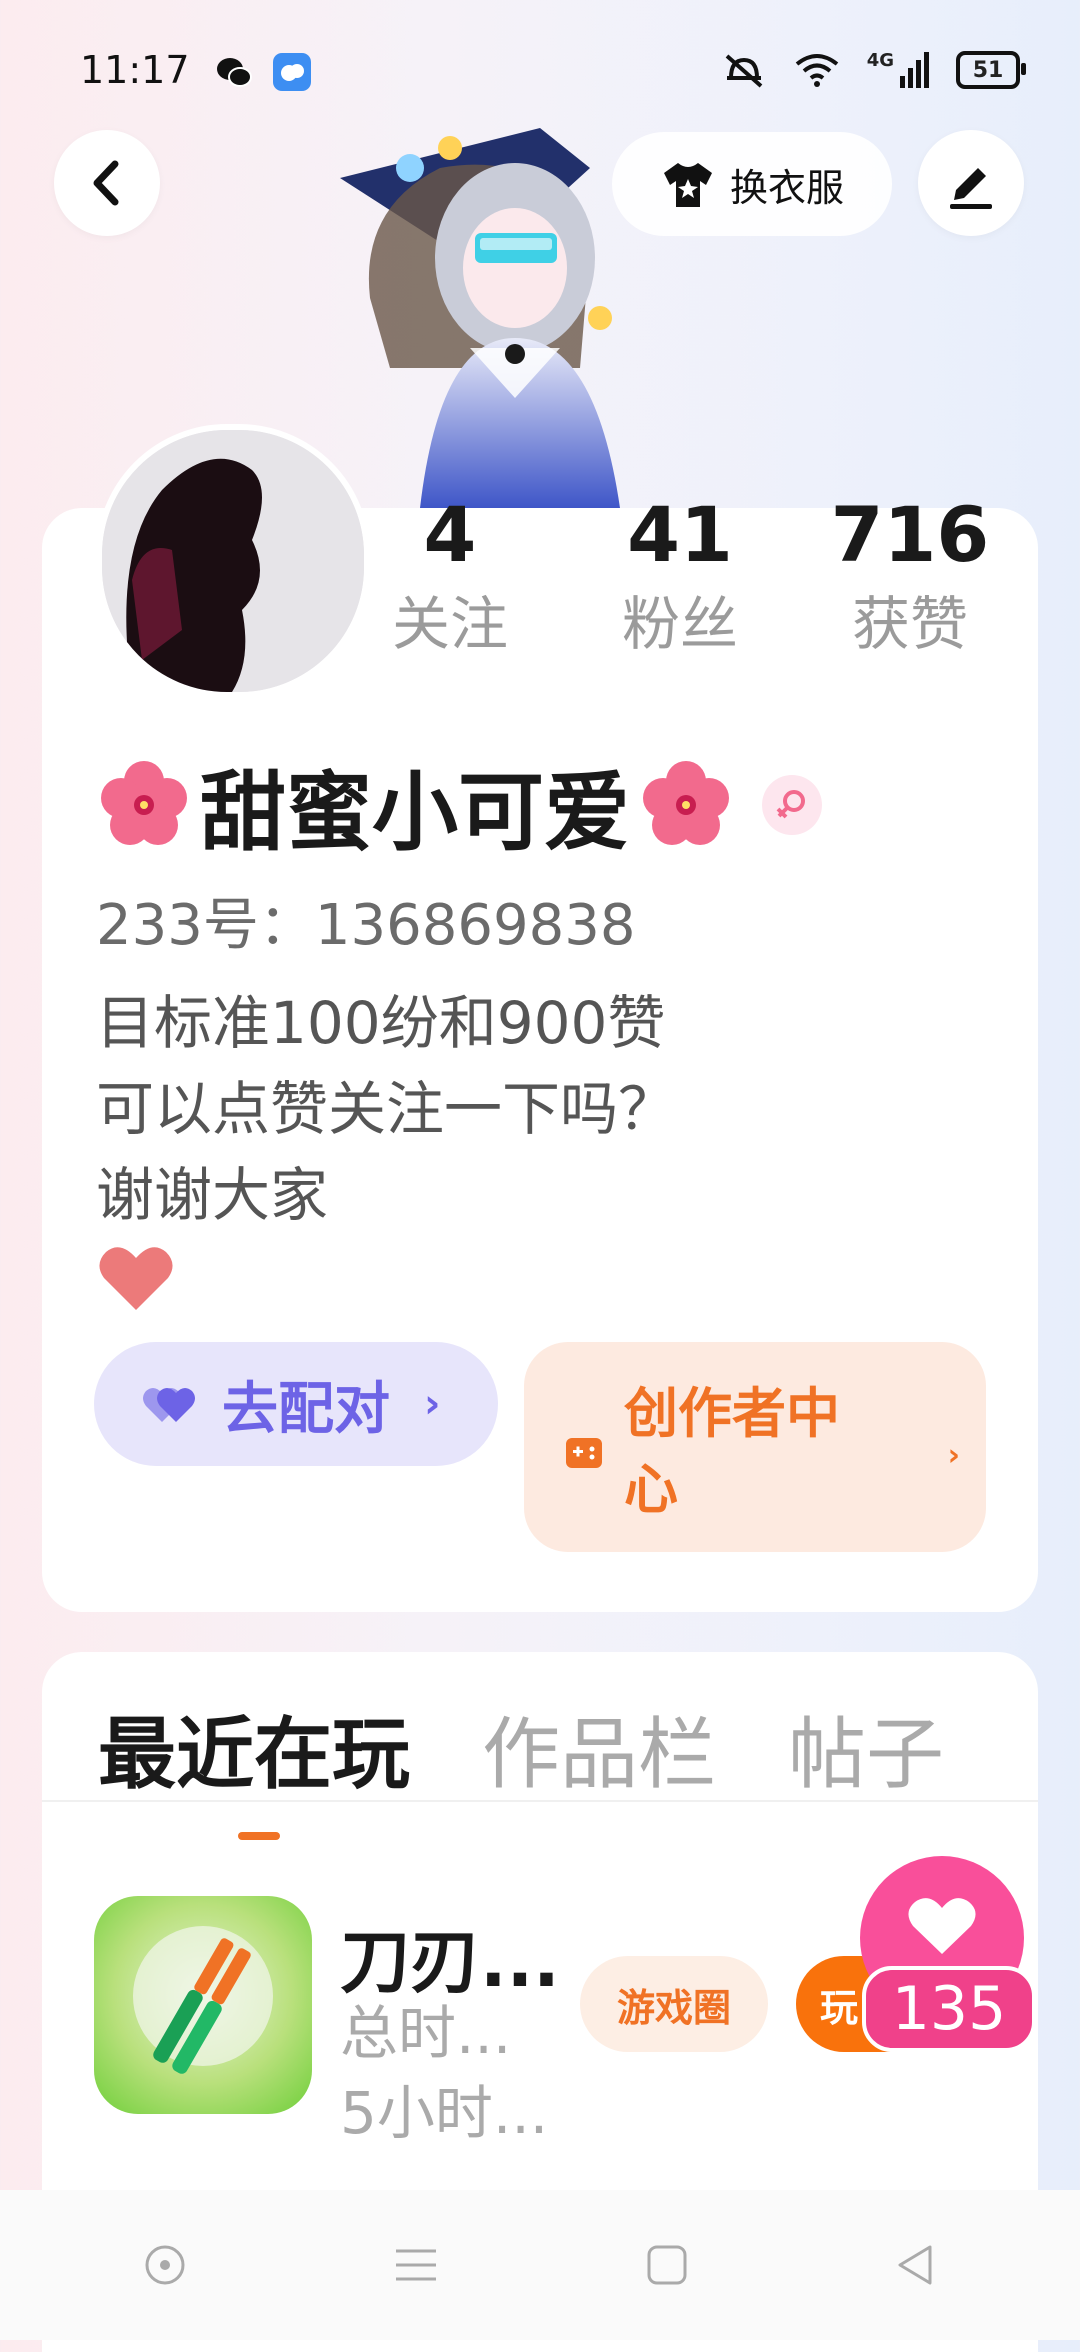  What do you see at coordinates (991, 70) in the screenshot?
I see `battery-indicator: 51` at bounding box center [991, 70].